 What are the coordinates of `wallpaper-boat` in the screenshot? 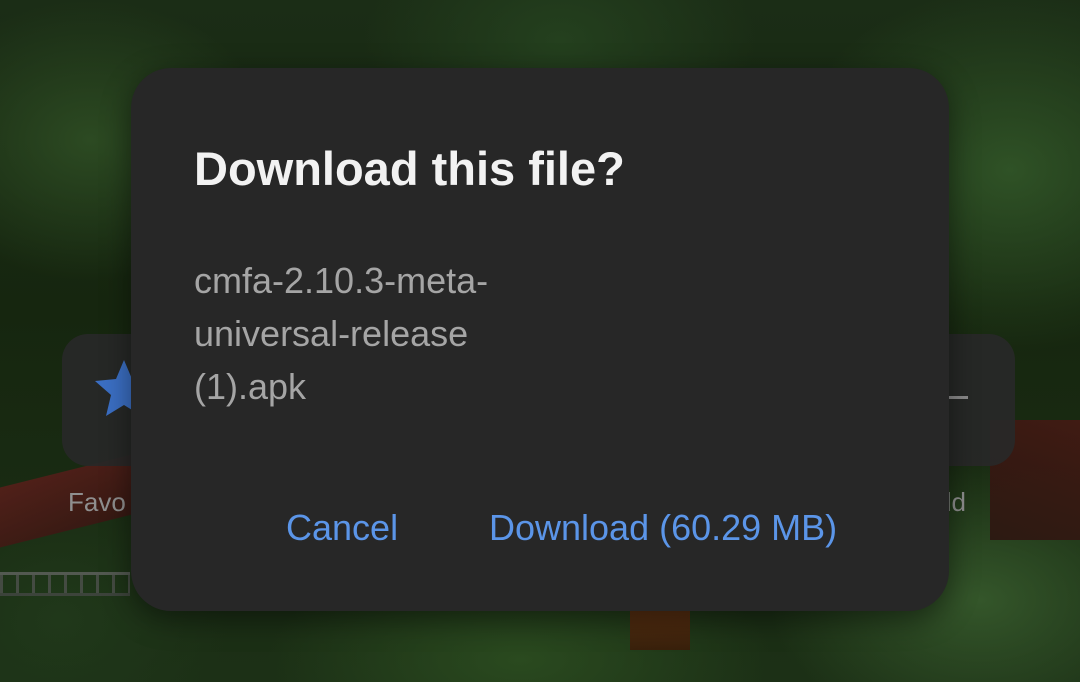 It's located at (660, 627).